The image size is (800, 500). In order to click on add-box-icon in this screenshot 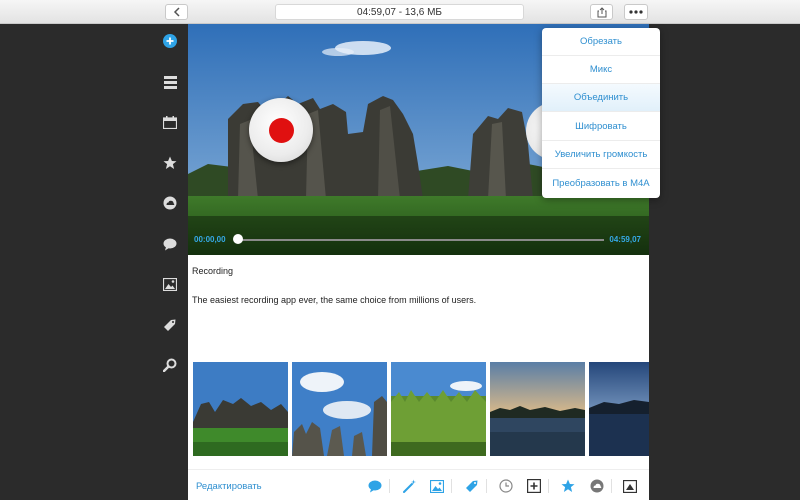, I will do `click(534, 486)`.